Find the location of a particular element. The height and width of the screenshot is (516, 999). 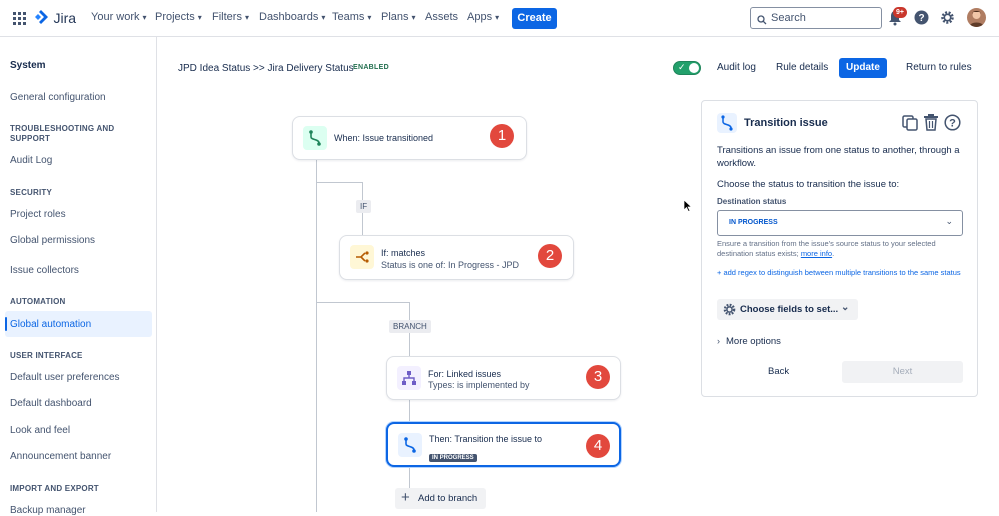

more-options-toggle: › More options is located at coordinates (749, 341).